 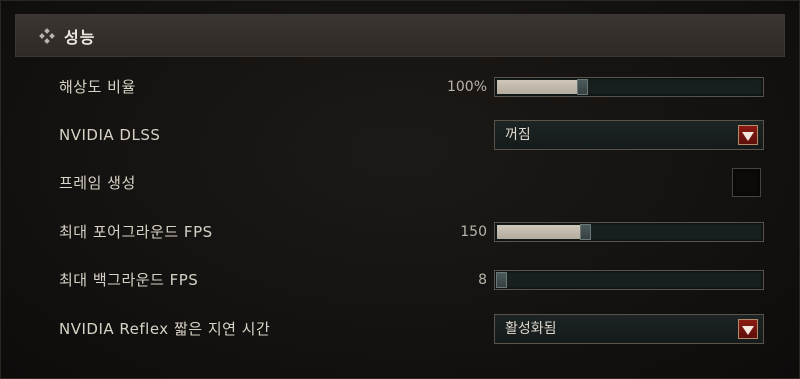 I want to click on setting-row-max-foreground-fps: 최대 포어그라운드 FPS 150, so click(x=400, y=232).